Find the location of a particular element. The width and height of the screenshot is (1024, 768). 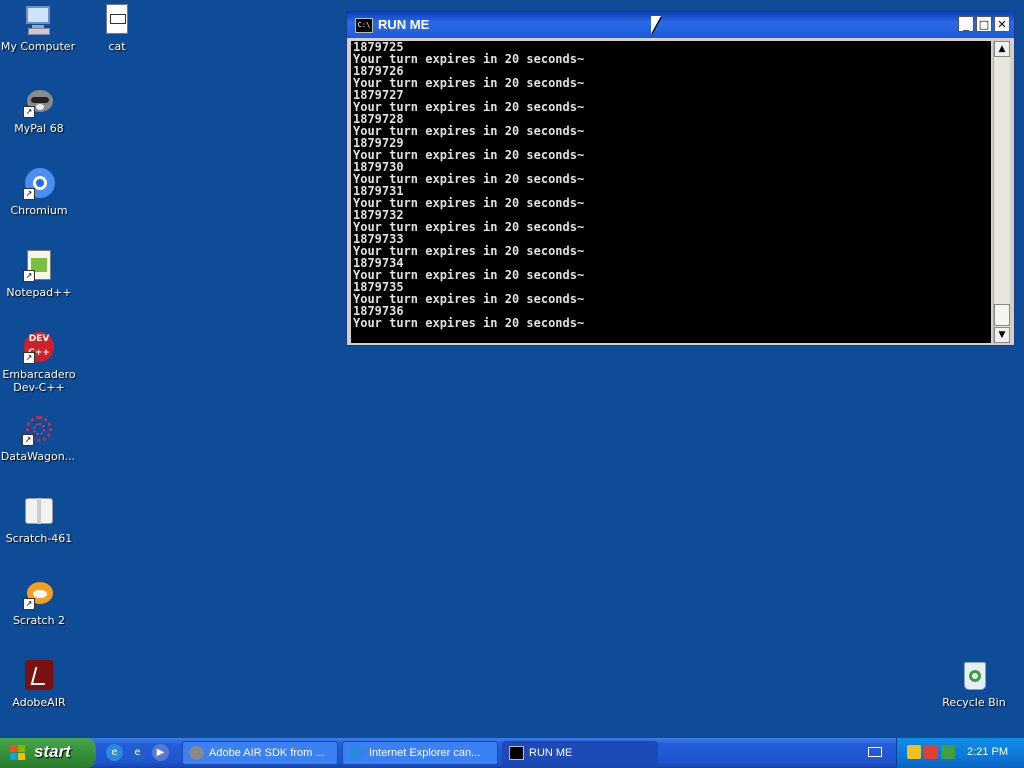

desktop-icon-label: cat is located at coordinates (117, 46).